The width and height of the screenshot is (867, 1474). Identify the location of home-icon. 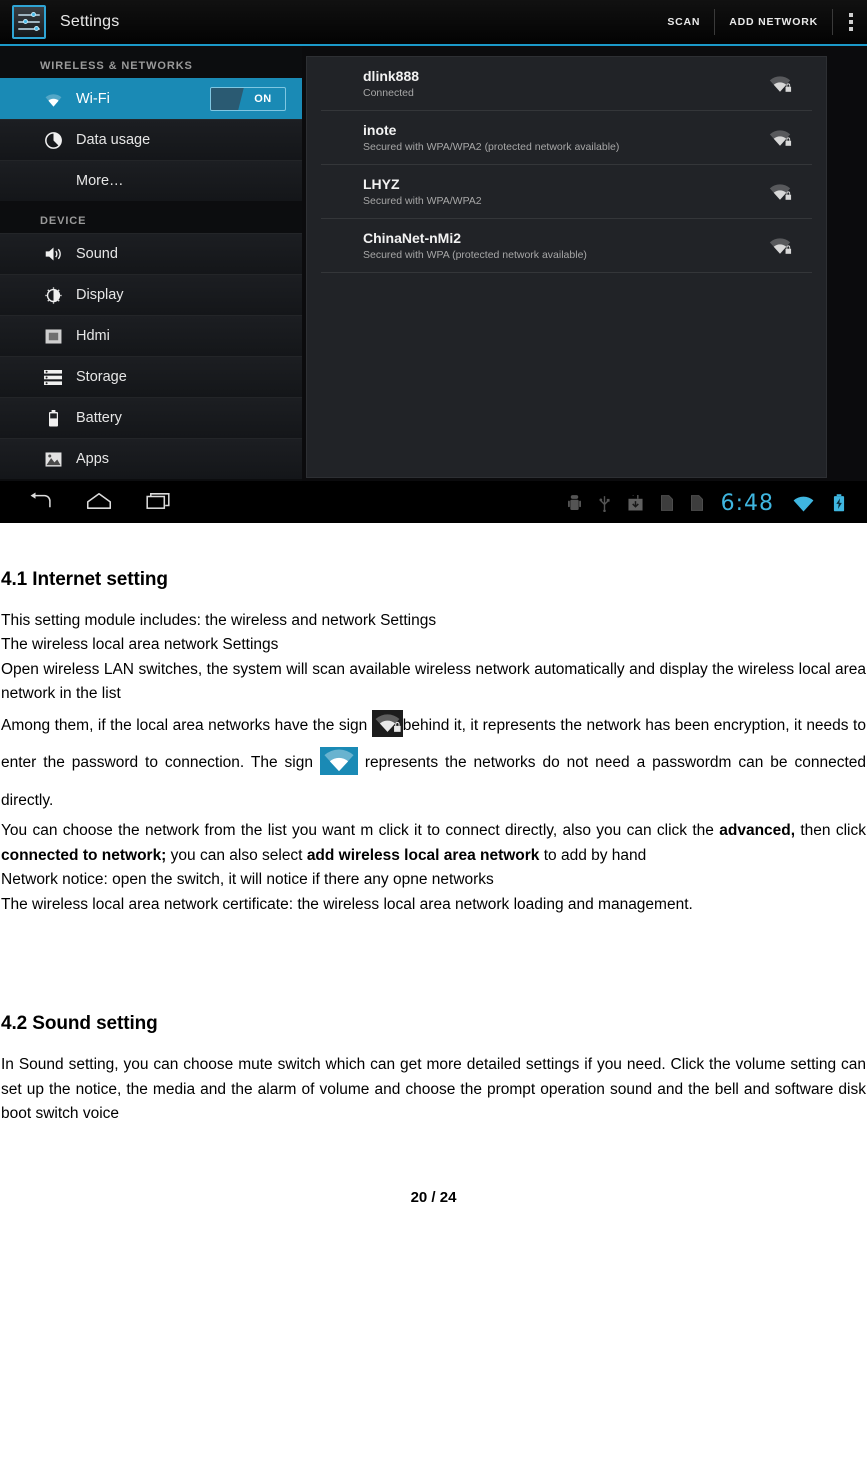
(99, 503).